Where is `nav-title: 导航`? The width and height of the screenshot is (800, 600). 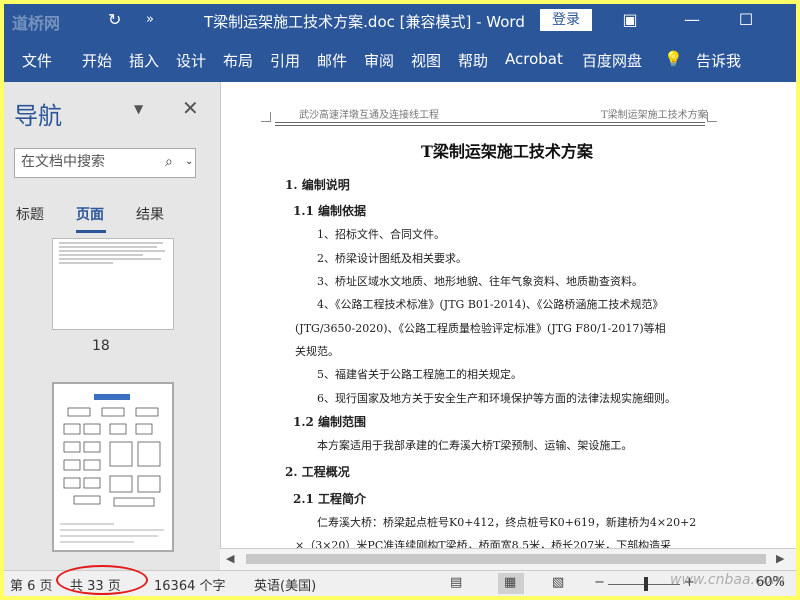 nav-title: 导航 is located at coordinates (38, 116).